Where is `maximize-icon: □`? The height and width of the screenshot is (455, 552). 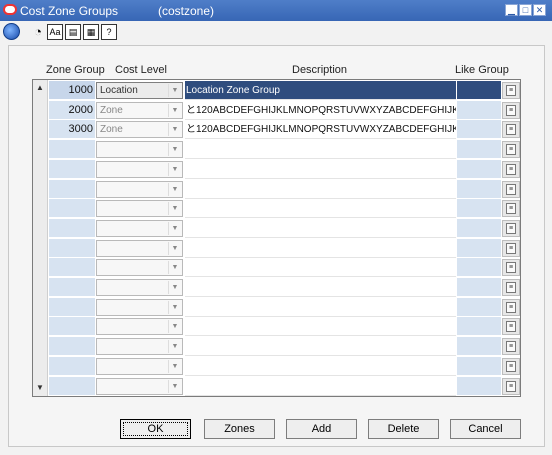
maximize-icon: □ is located at coordinates (525, 10).